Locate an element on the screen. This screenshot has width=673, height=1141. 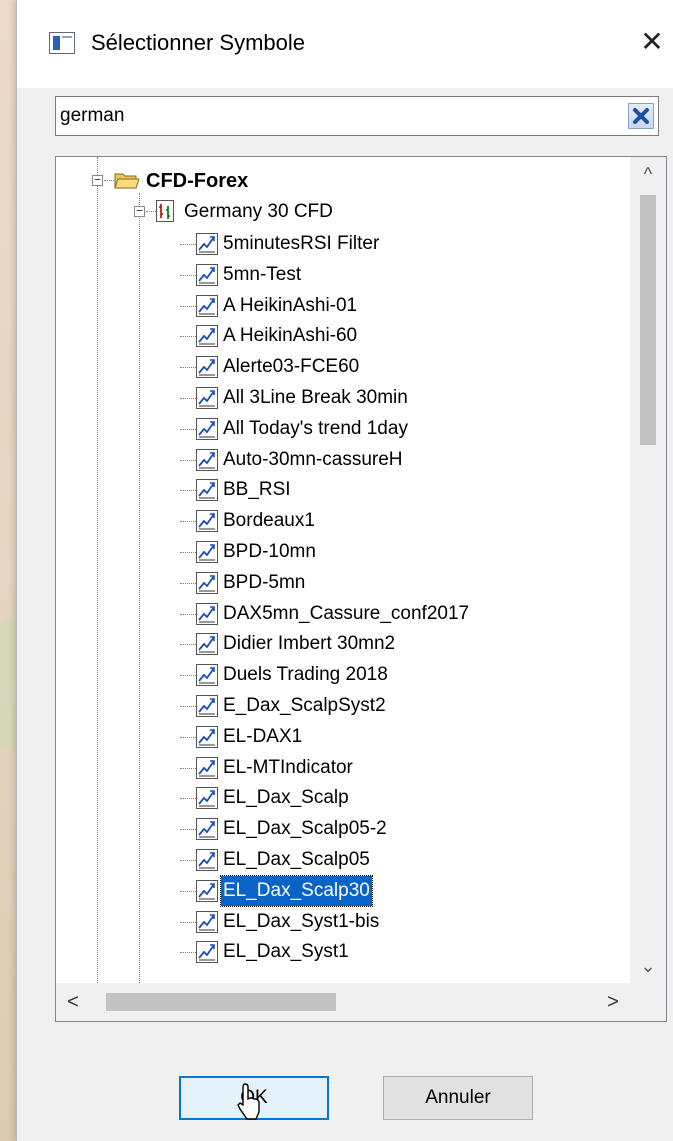
horizontal-scrollbar: < > is located at coordinates (343, 1002).